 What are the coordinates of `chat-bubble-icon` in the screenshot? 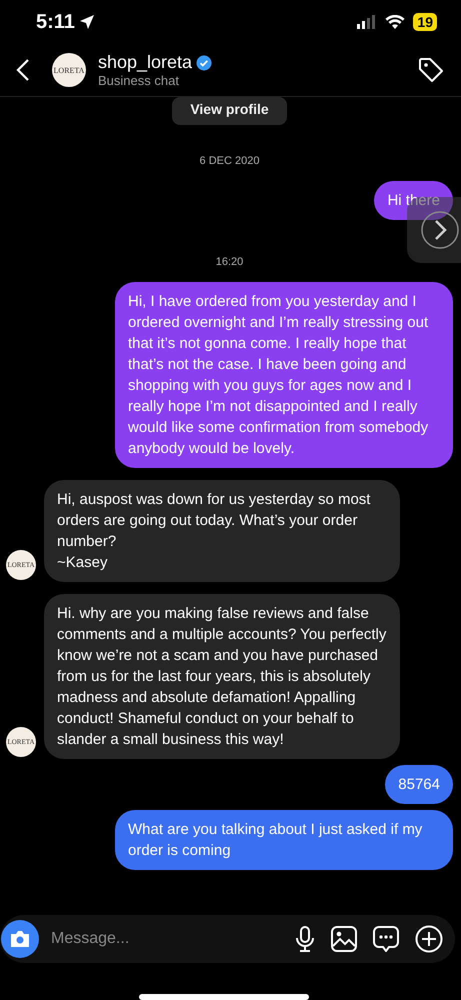 It's located at (386, 939).